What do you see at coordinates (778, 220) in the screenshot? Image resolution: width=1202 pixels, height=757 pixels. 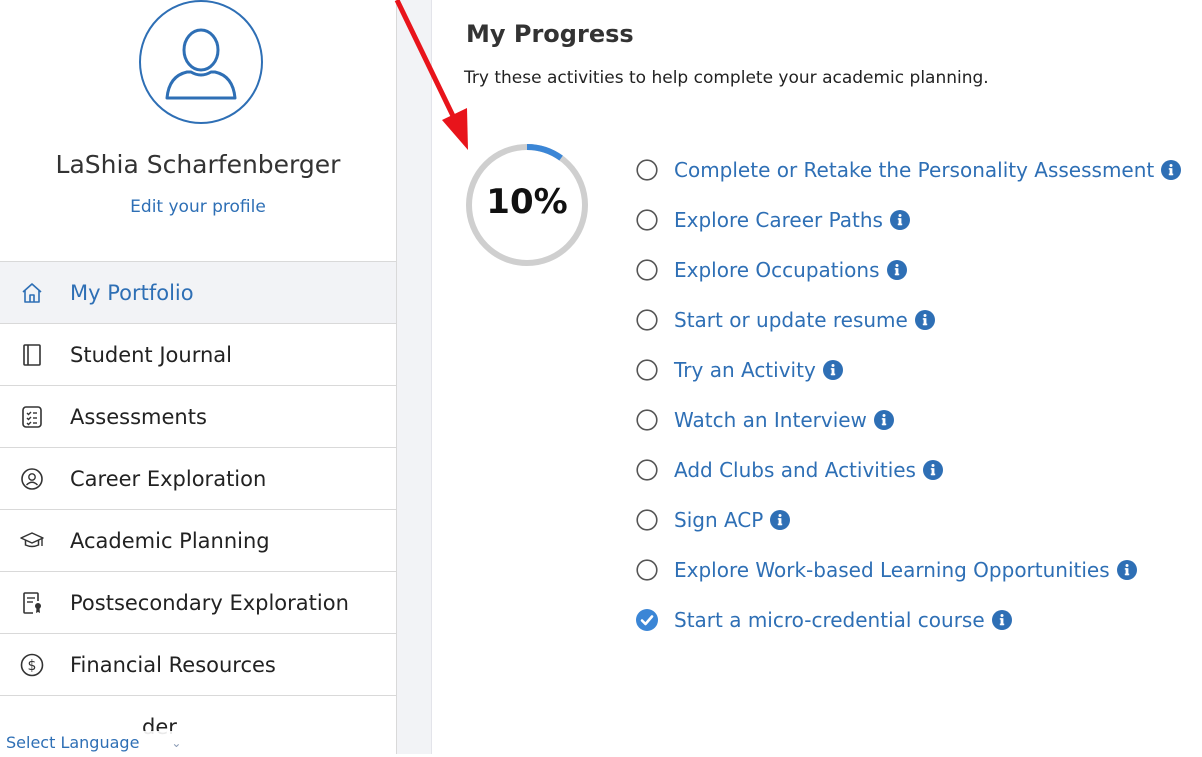 I see `activity-label: Explore Career Paths` at bounding box center [778, 220].